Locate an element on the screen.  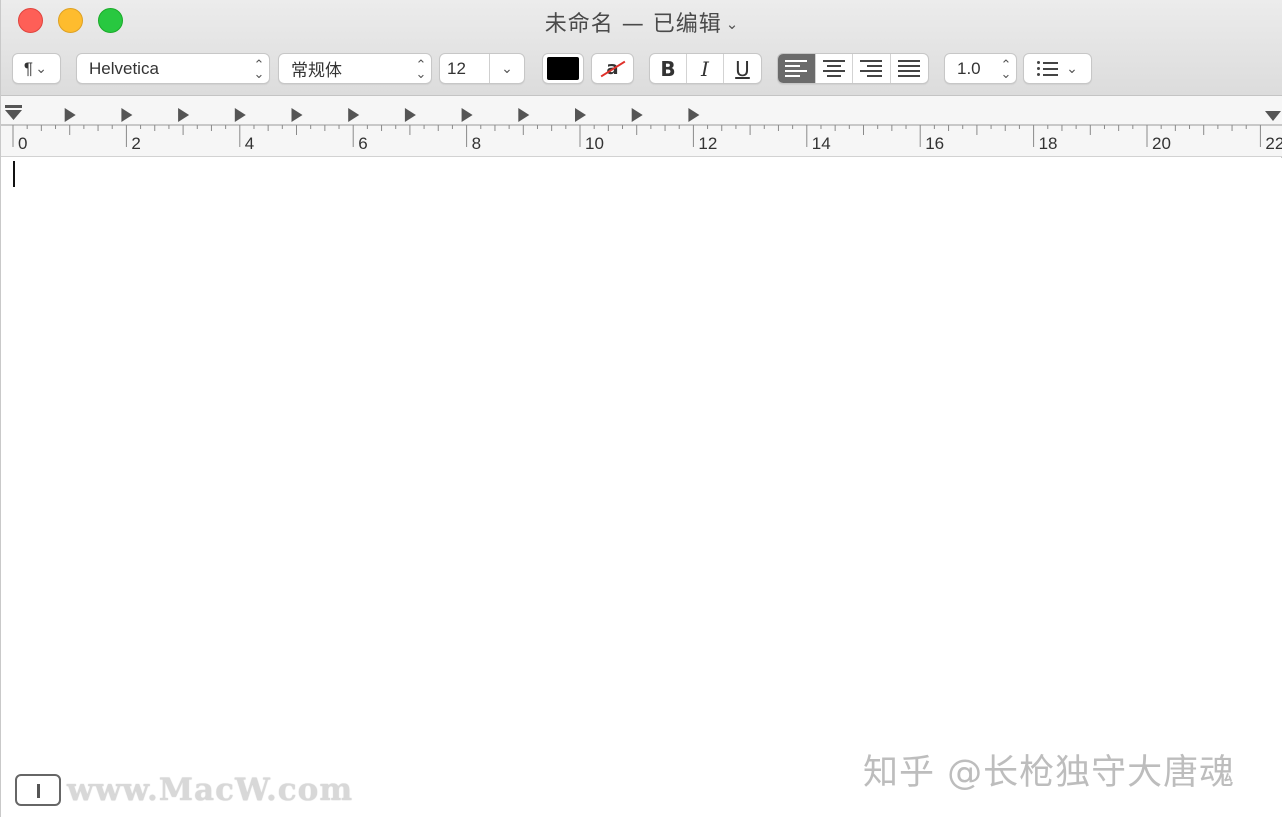
align-right-button is located at coordinates (872, 68).